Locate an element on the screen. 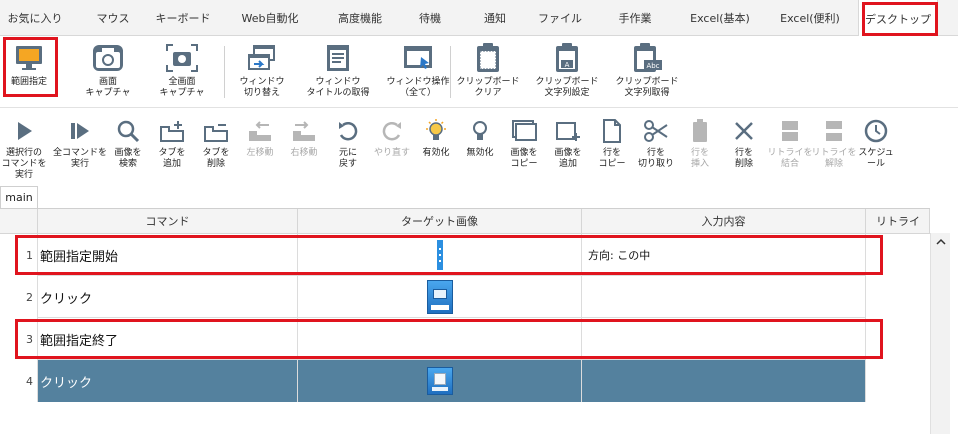  tab-label: ファイル is located at coordinates (560, 18).